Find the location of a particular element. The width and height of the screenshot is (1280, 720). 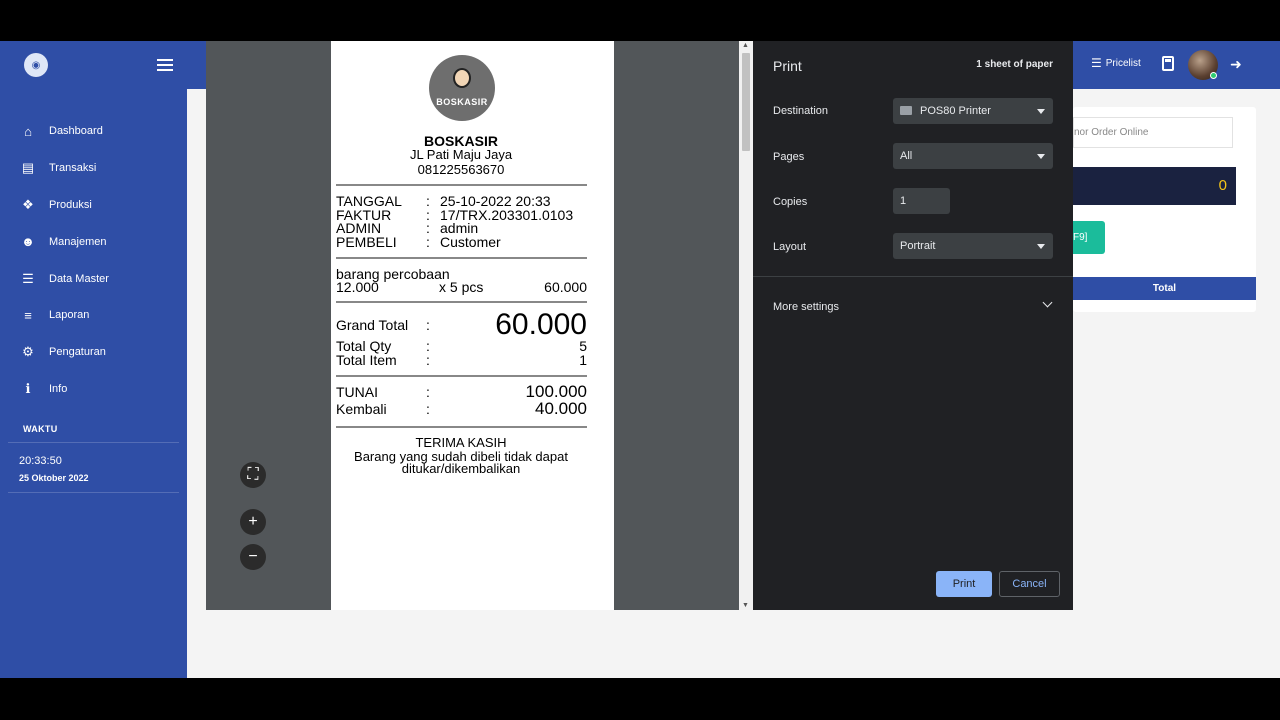

grand-total-value: 60.000 is located at coordinates (541, 324).